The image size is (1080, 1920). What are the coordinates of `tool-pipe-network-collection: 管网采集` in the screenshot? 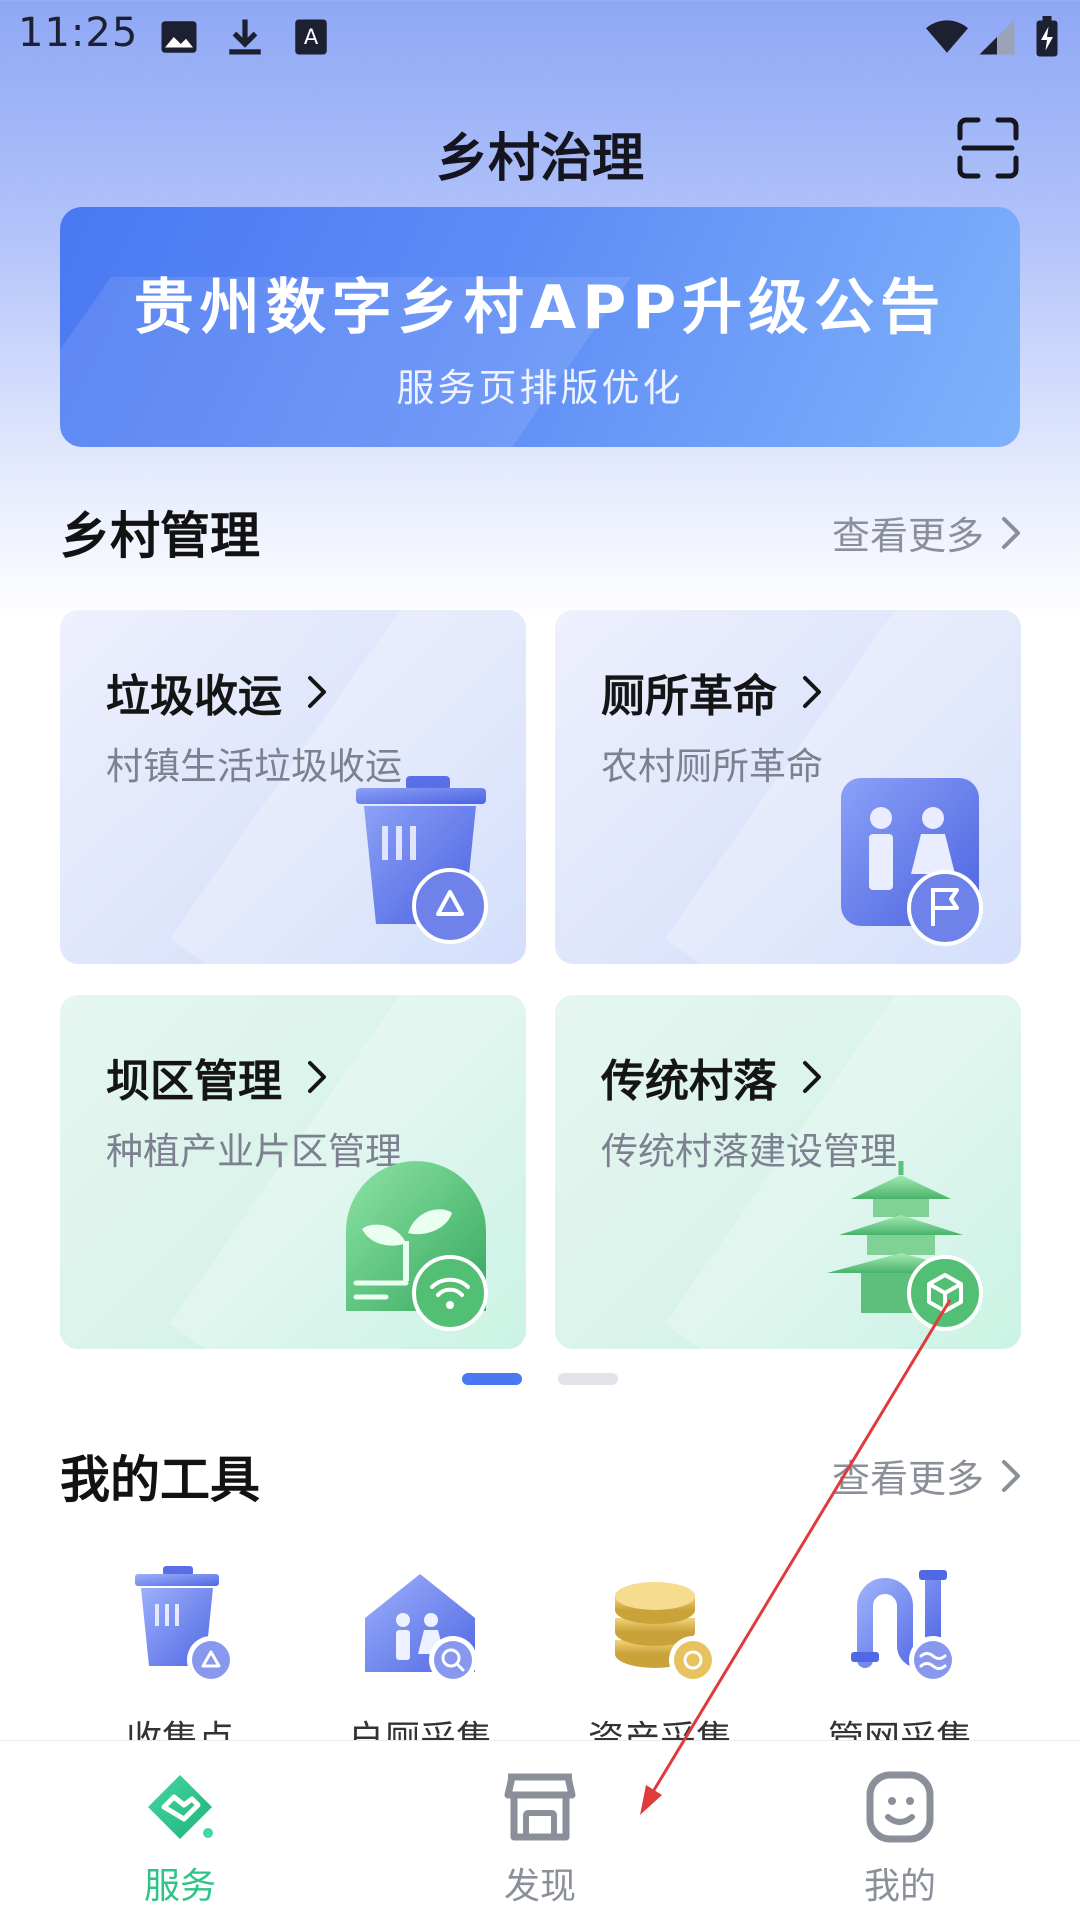 It's located at (900, 1660).